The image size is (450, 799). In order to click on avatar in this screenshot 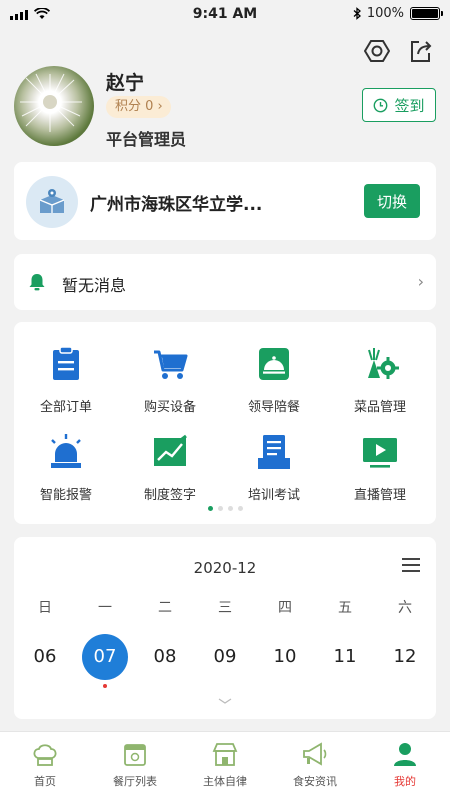, I will do `click(54, 106)`.